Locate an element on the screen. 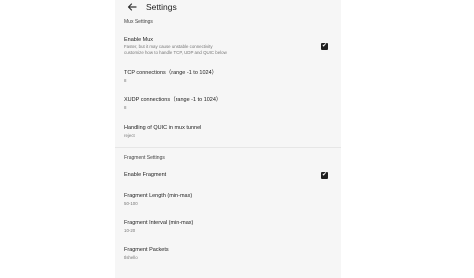  pref-title: Enable Fragment is located at coordinates (145, 175).